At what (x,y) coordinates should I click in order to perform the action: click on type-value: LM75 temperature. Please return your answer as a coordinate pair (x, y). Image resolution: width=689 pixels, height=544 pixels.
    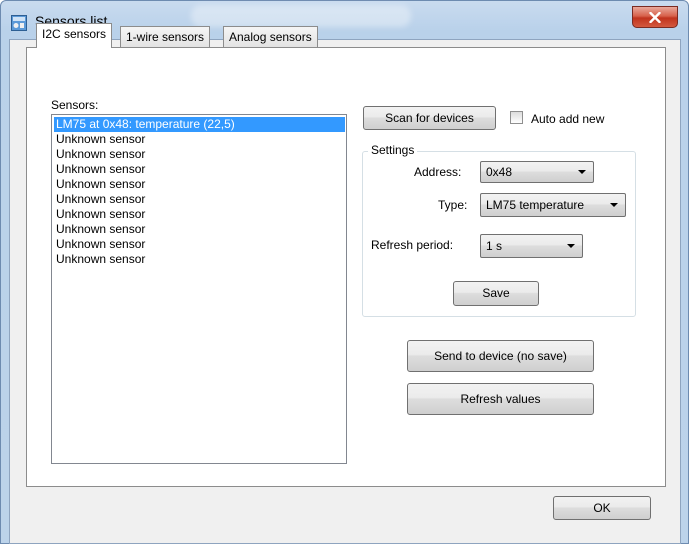
    Looking at the image, I should click on (535, 205).